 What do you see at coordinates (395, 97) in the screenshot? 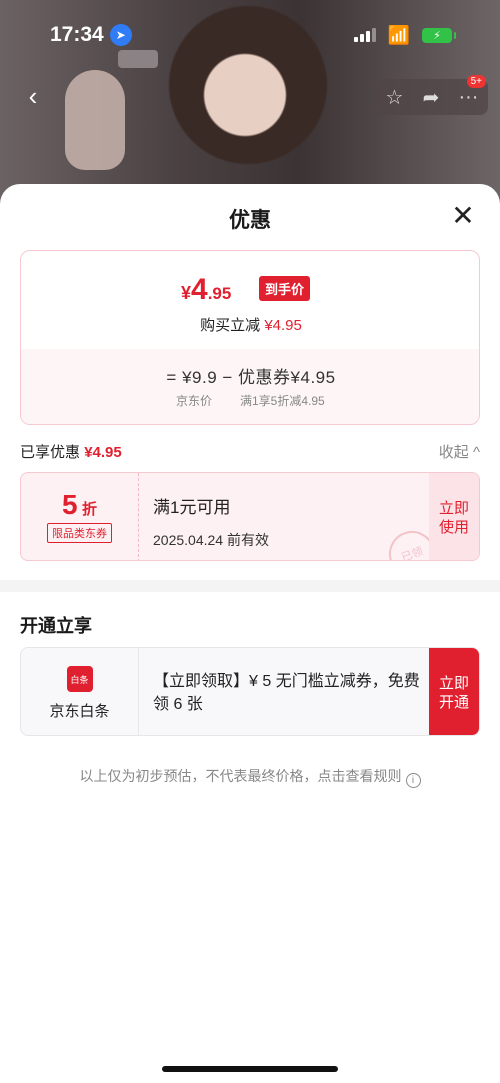
I see `star-icon: ☆` at bounding box center [395, 97].